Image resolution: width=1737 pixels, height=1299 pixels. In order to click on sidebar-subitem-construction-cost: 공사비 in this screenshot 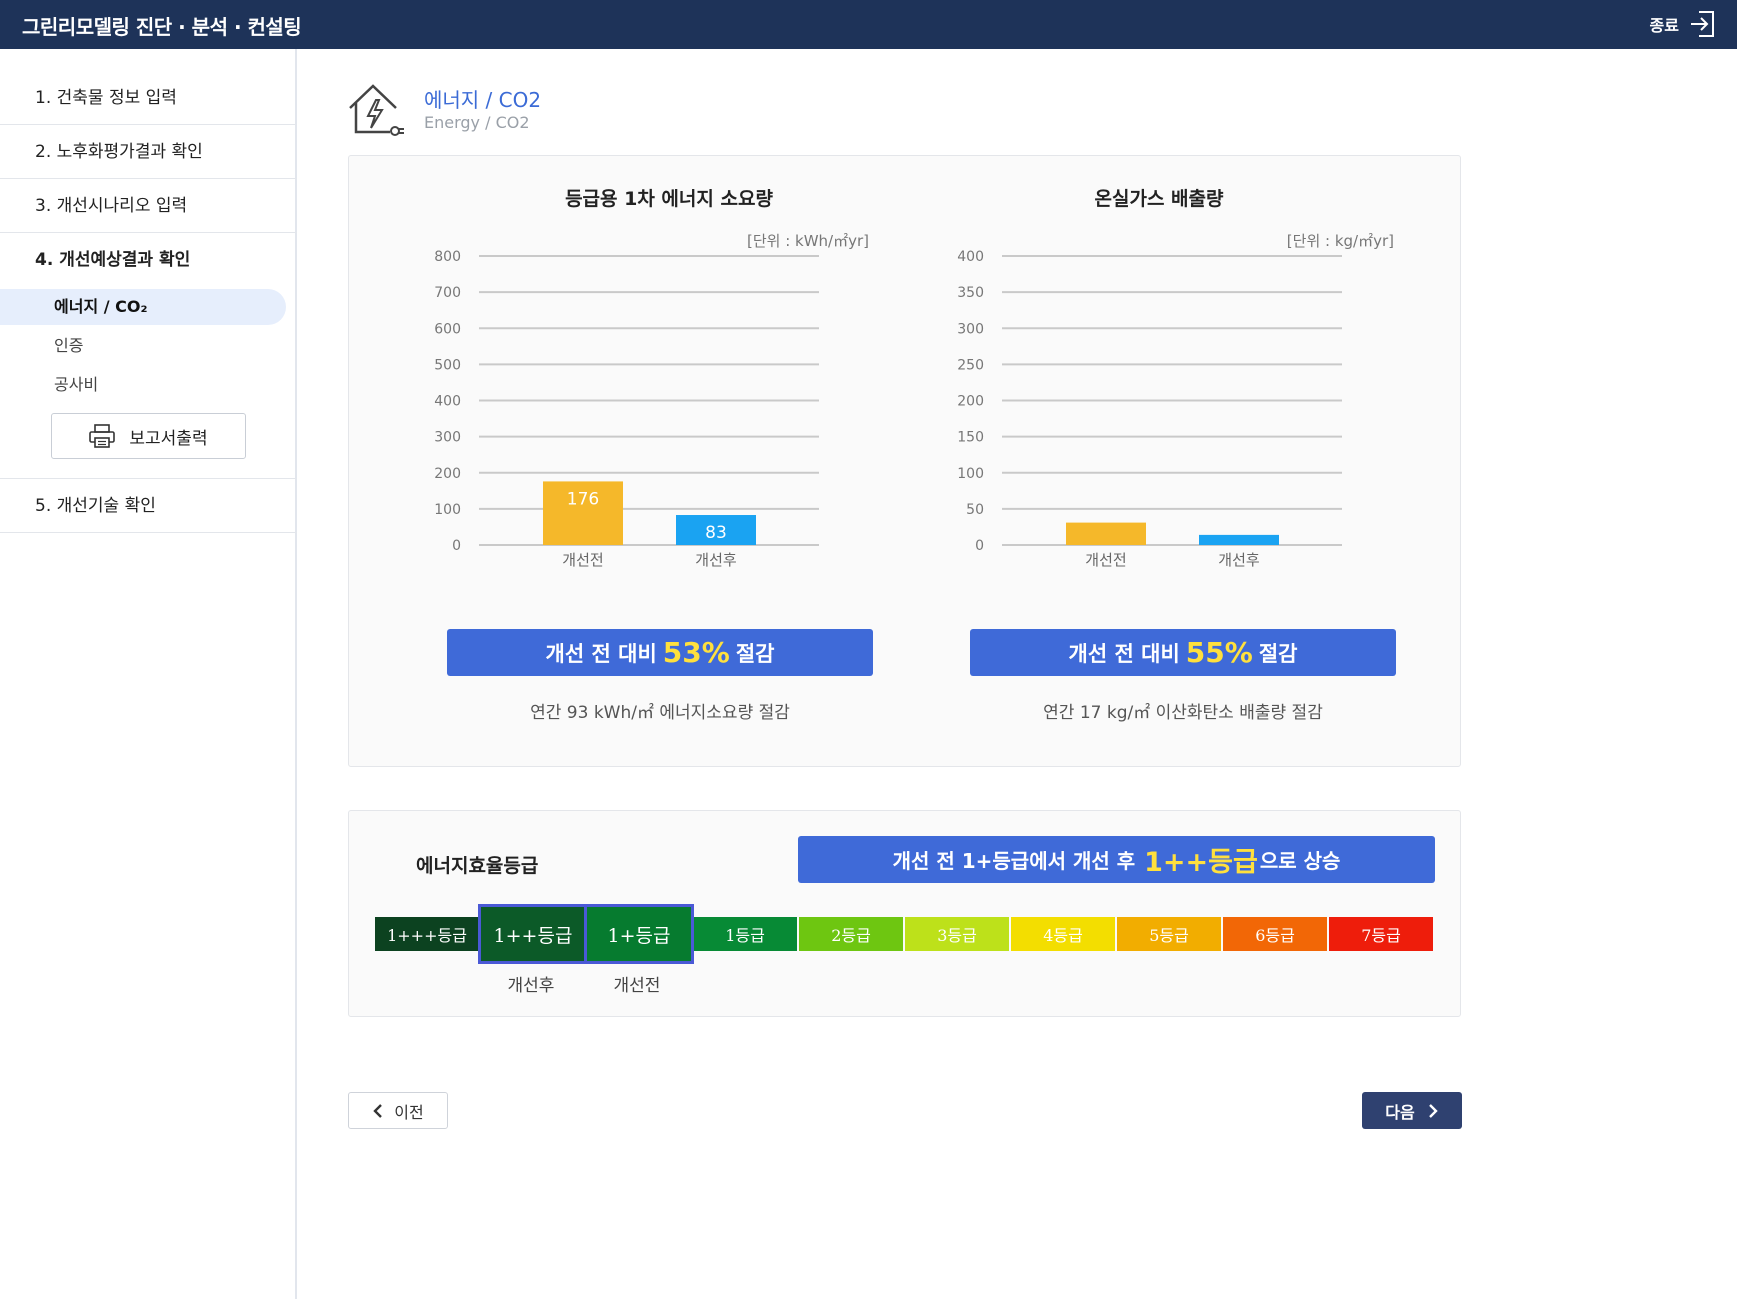, I will do `click(143, 385)`.